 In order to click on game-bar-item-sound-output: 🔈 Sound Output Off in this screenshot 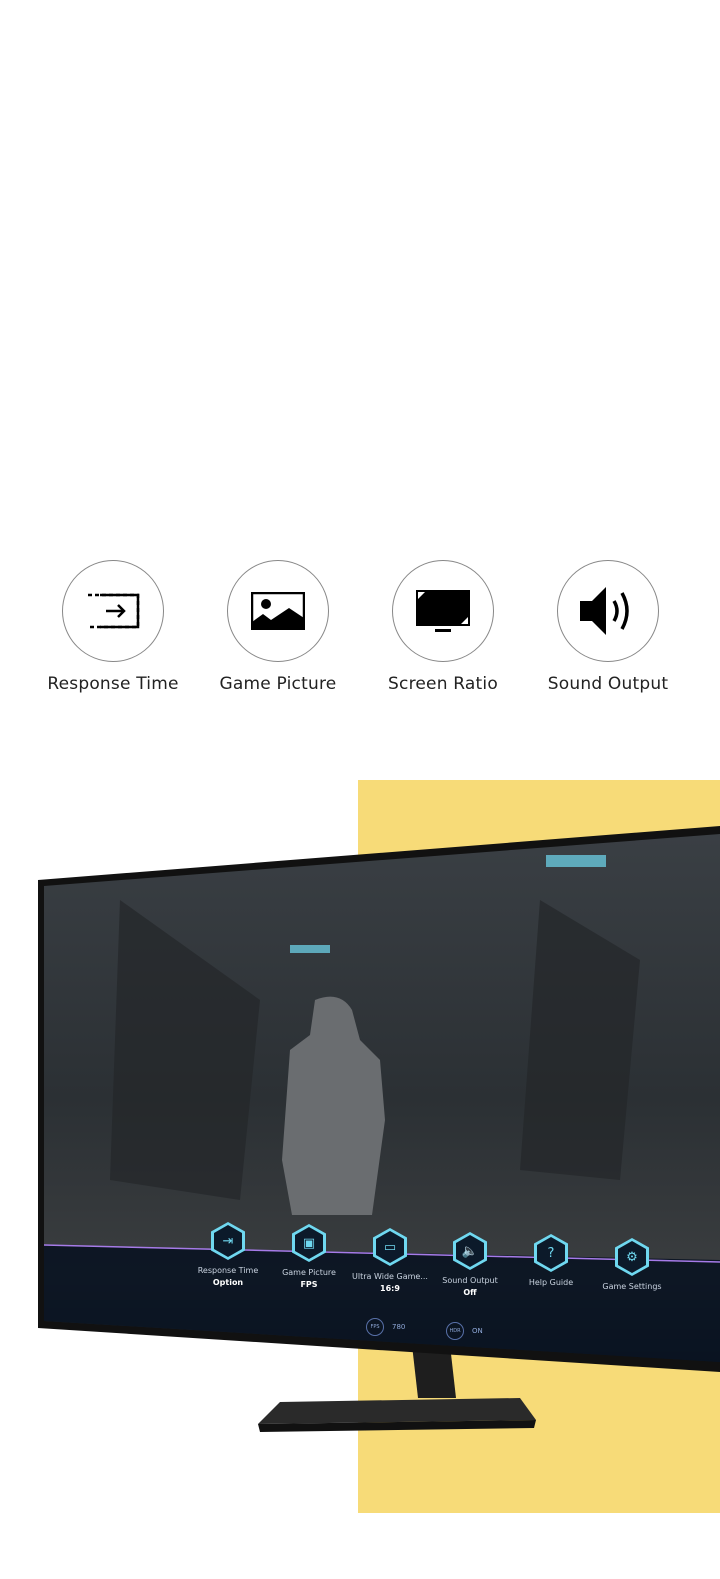, I will do `click(470, 1264)`.